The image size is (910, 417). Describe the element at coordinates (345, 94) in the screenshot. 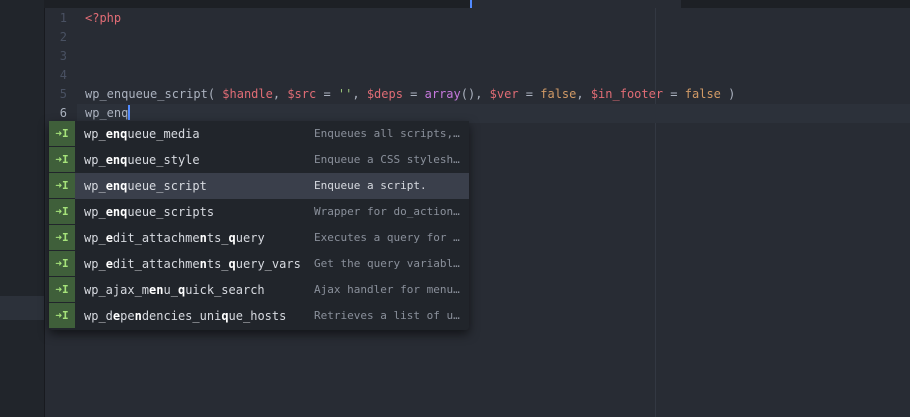

I see `string-literal: ''` at that location.